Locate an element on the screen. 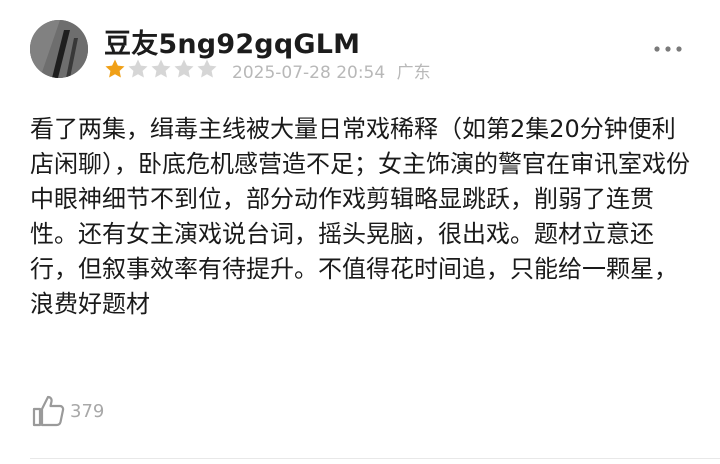  more-options-button is located at coordinates (668, 49).